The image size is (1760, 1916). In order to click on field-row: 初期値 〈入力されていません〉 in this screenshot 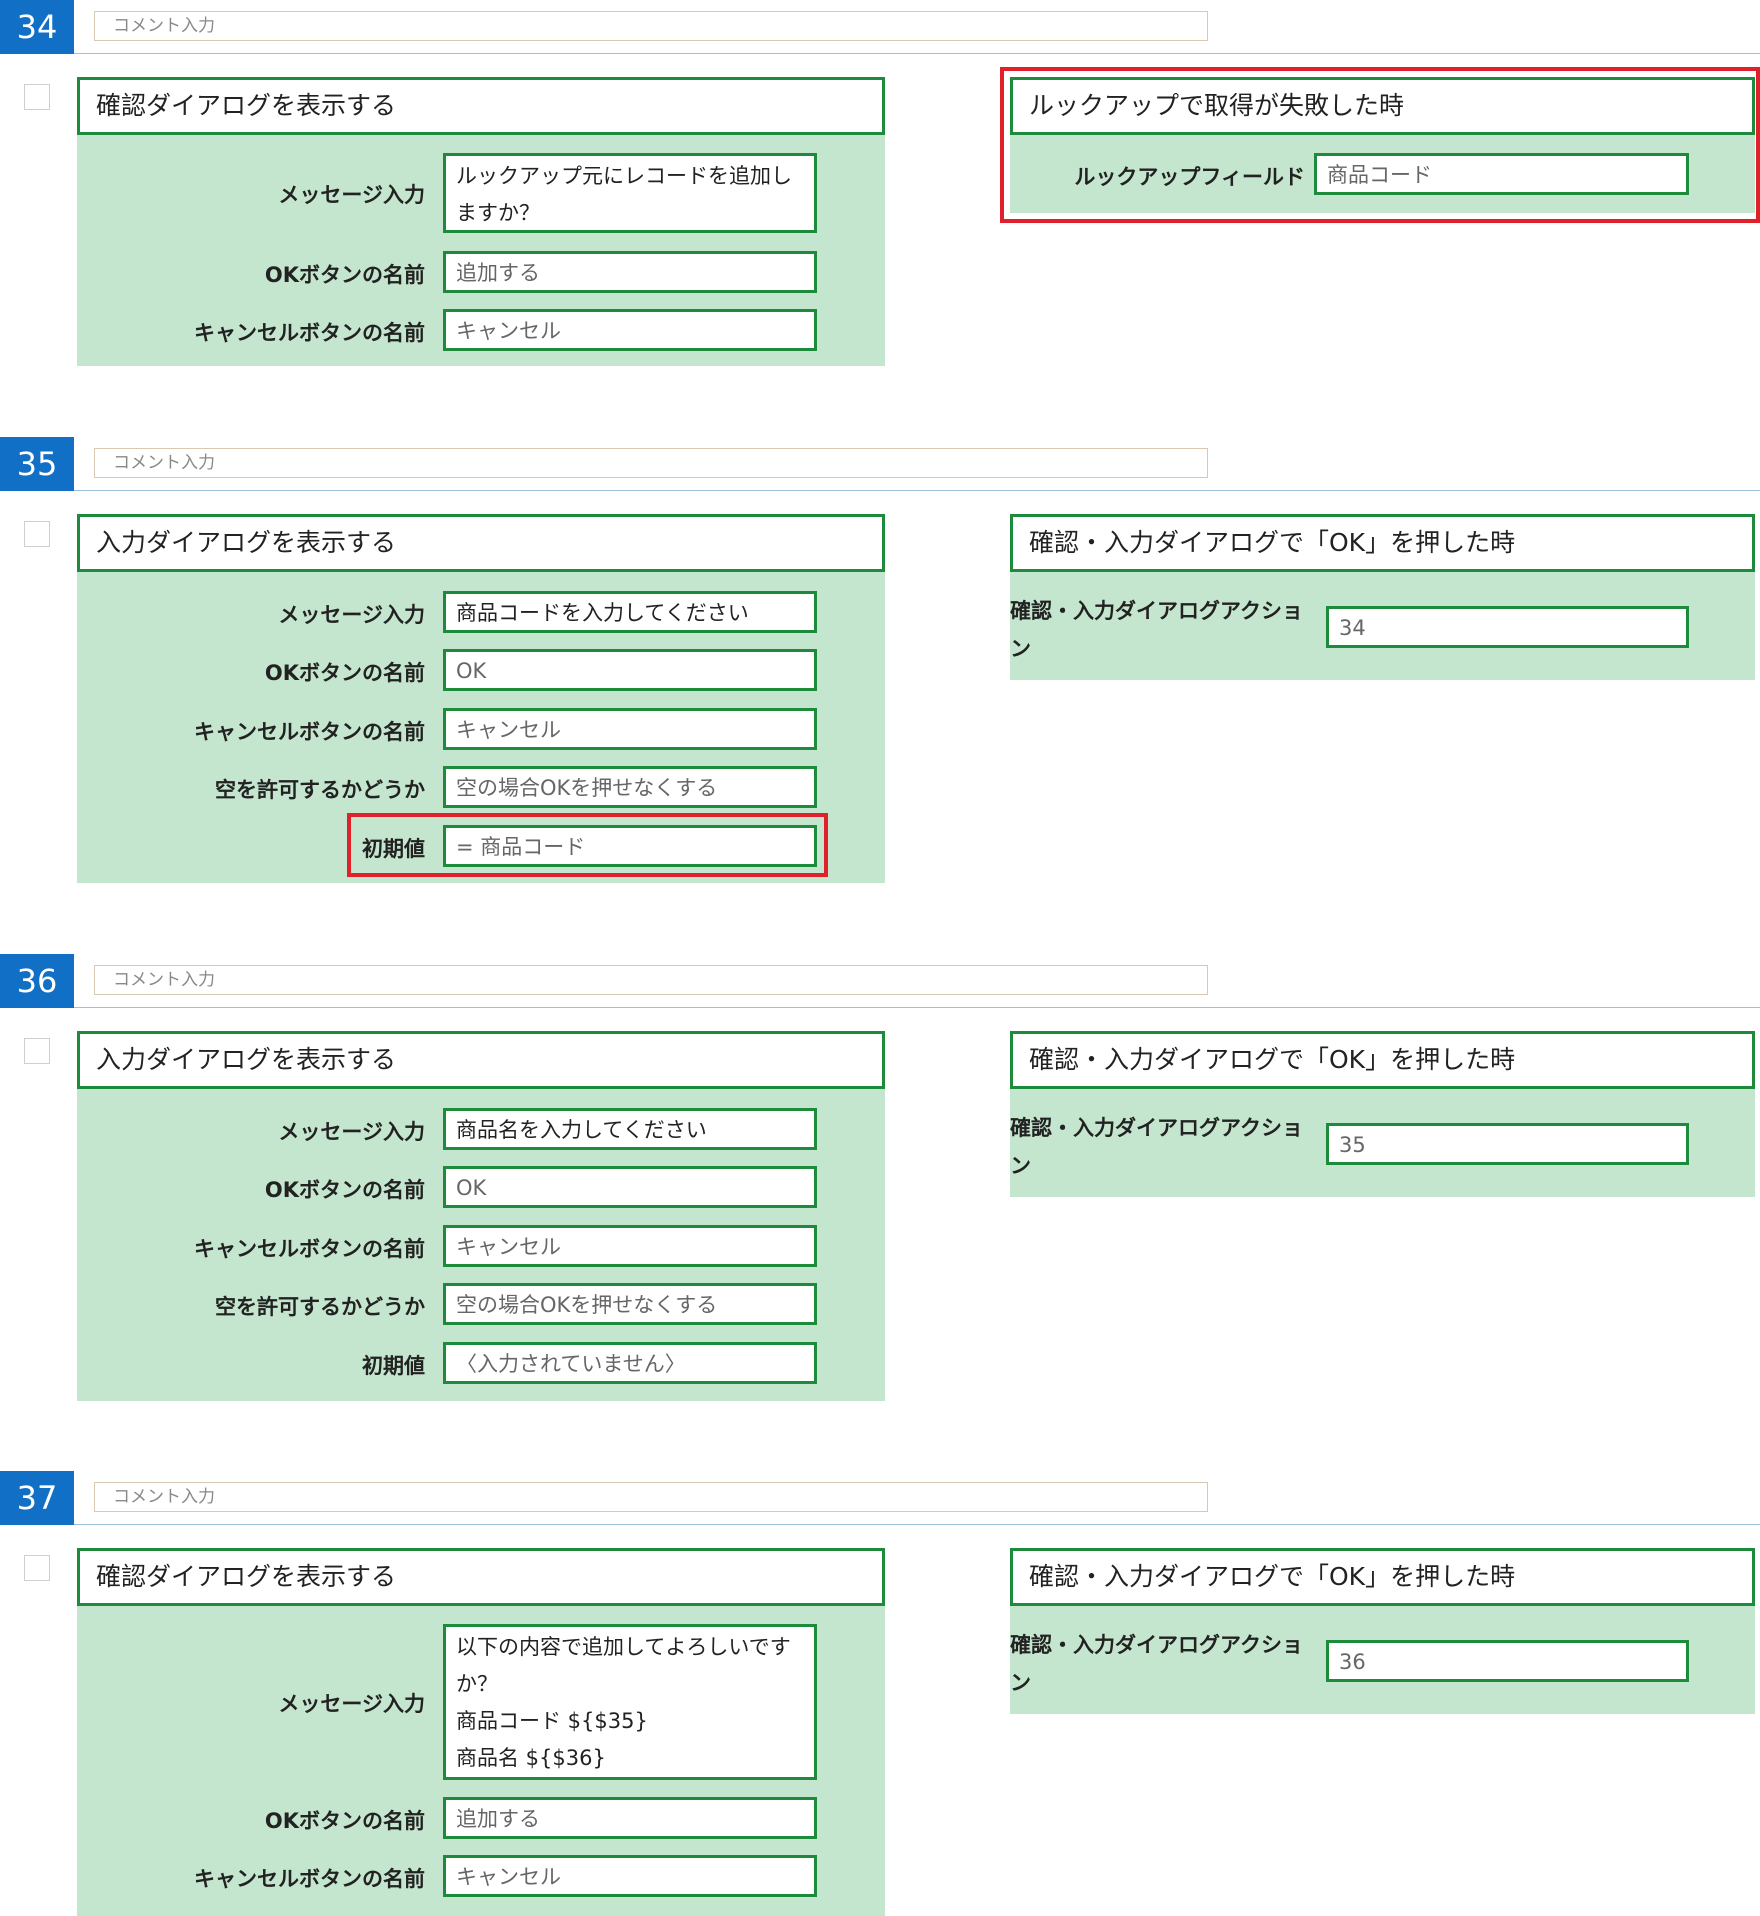, I will do `click(481, 1363)`.